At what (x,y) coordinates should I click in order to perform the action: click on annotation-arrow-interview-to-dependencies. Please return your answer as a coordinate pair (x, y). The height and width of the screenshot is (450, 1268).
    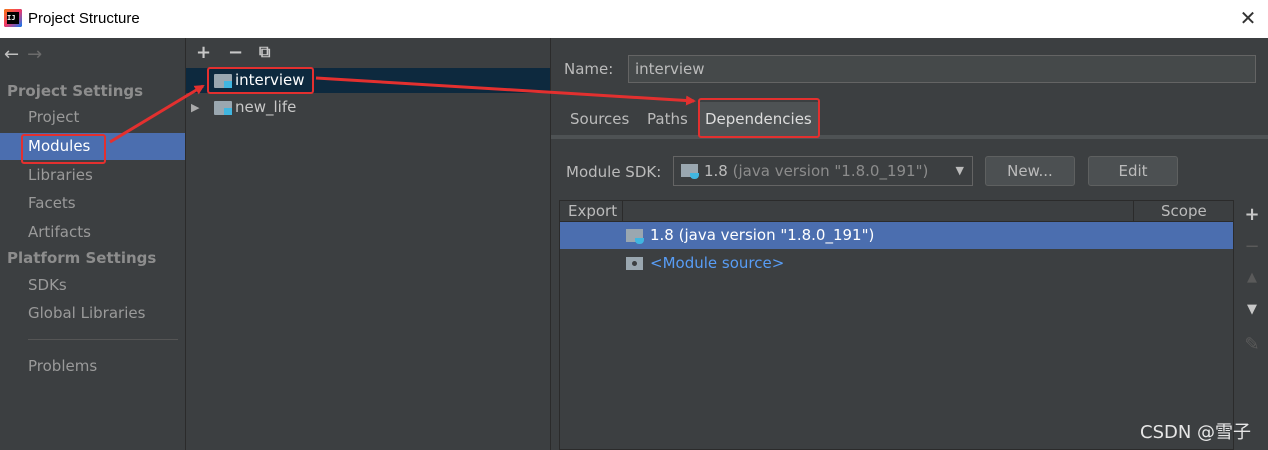
    Looking at the image, I should click on (505, 91).